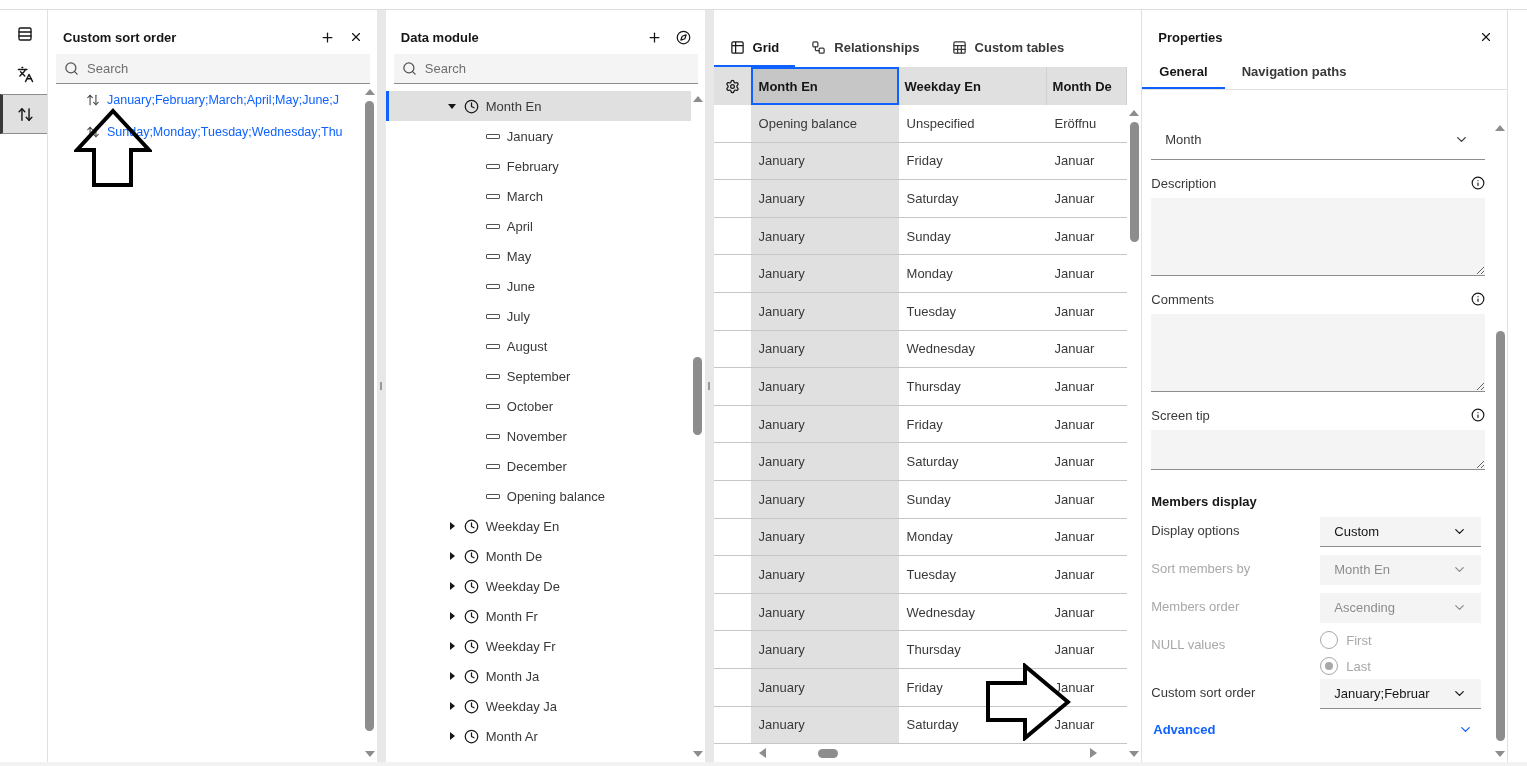 The width and height of the screenshot is (1527, 766). I want to click on tree-item: June, so click(538, 286).